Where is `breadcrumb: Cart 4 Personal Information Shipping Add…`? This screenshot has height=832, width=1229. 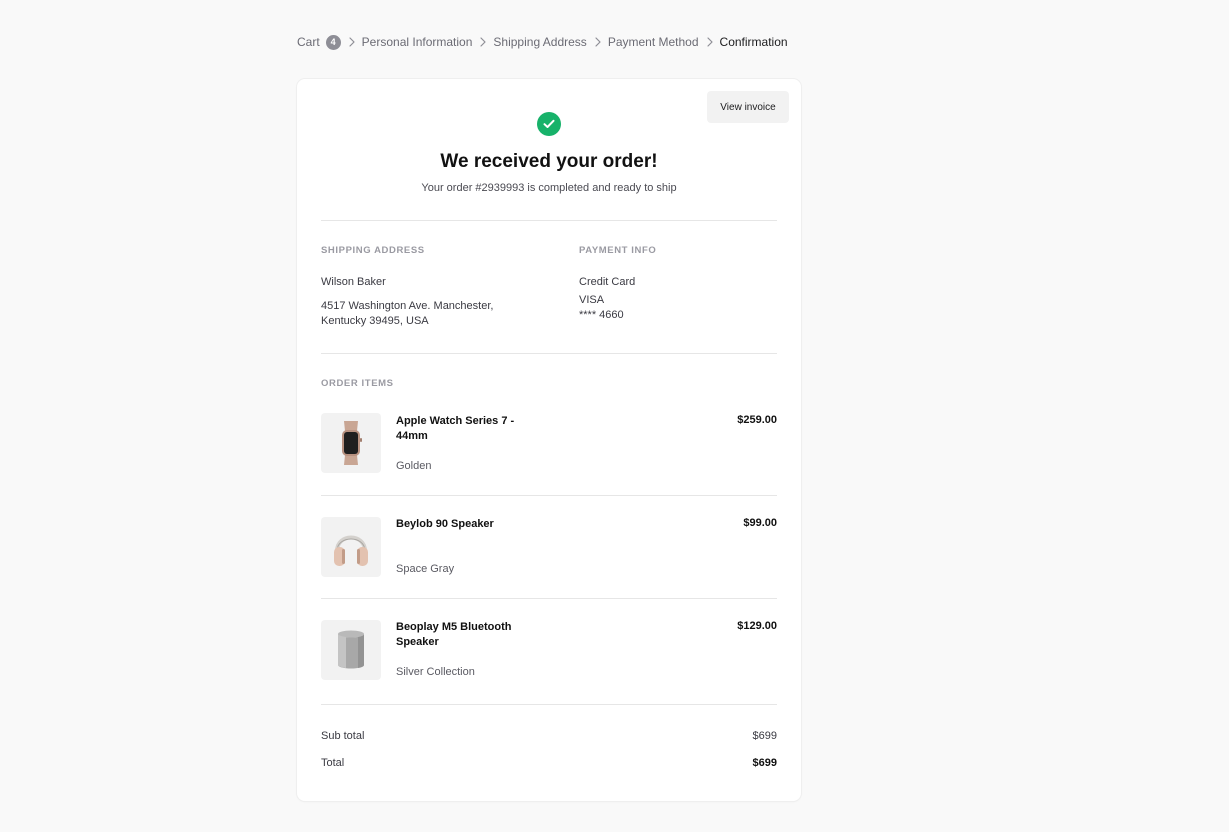 breadcrumb: Cart 4 Personal Information Shipping Add… is located at coordinates (542, 42).